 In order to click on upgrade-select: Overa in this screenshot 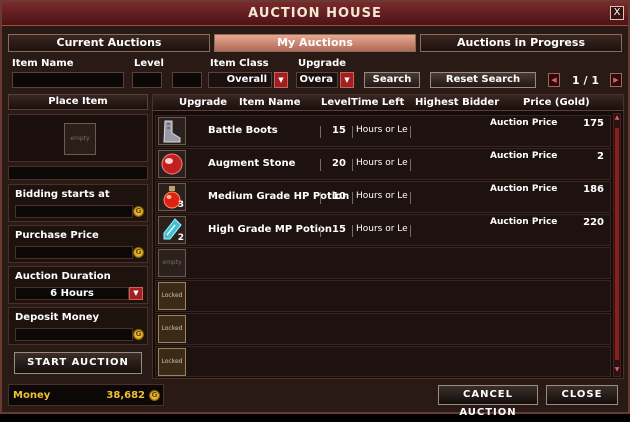, I will do `click(317, 80)`.